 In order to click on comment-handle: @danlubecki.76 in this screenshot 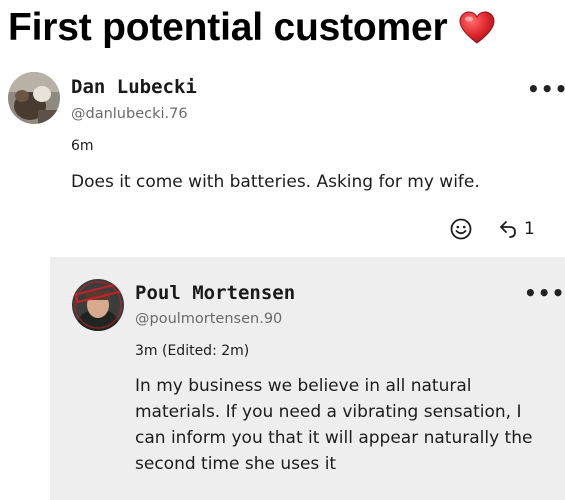, I will do `click(129, 114)`.